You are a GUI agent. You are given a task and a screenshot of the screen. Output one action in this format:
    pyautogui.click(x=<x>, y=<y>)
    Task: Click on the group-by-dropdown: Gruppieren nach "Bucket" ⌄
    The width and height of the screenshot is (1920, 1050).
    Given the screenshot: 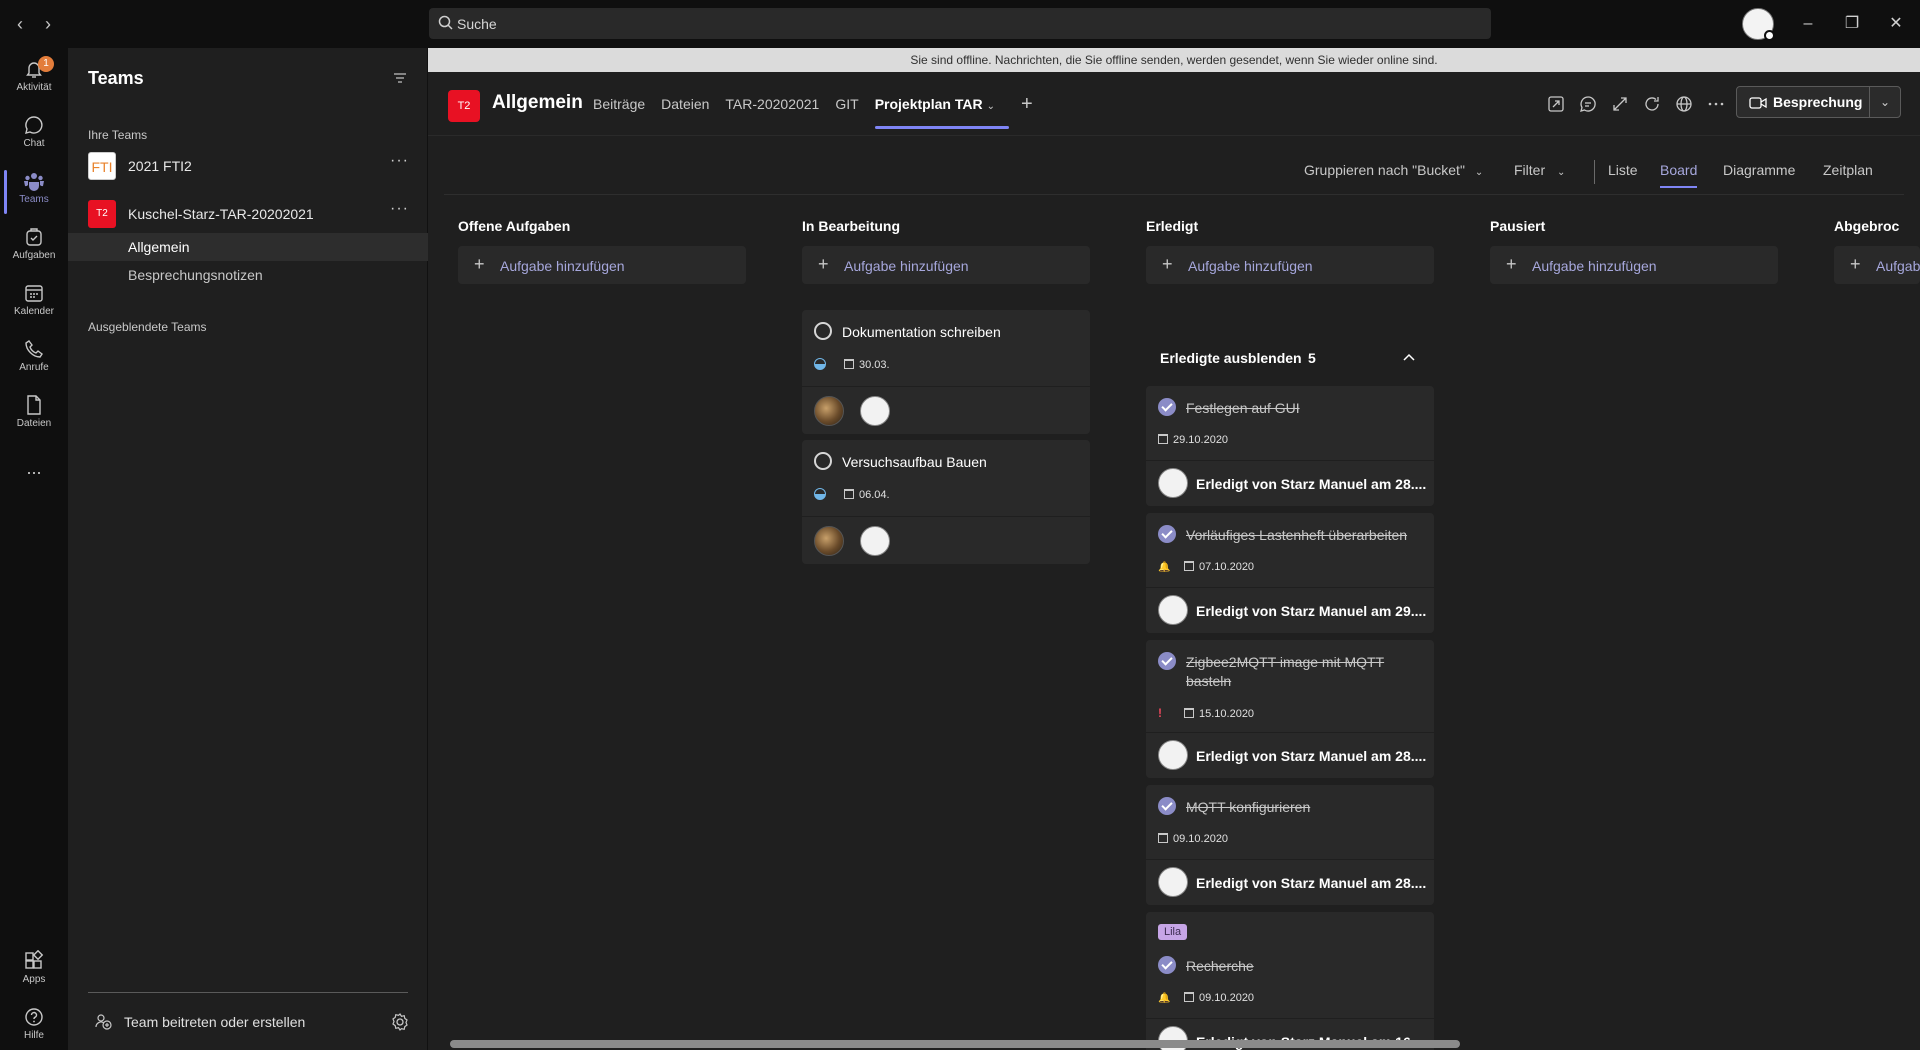 What is the action you would take?
    pyautogui.click(x=1393, y=170)
    